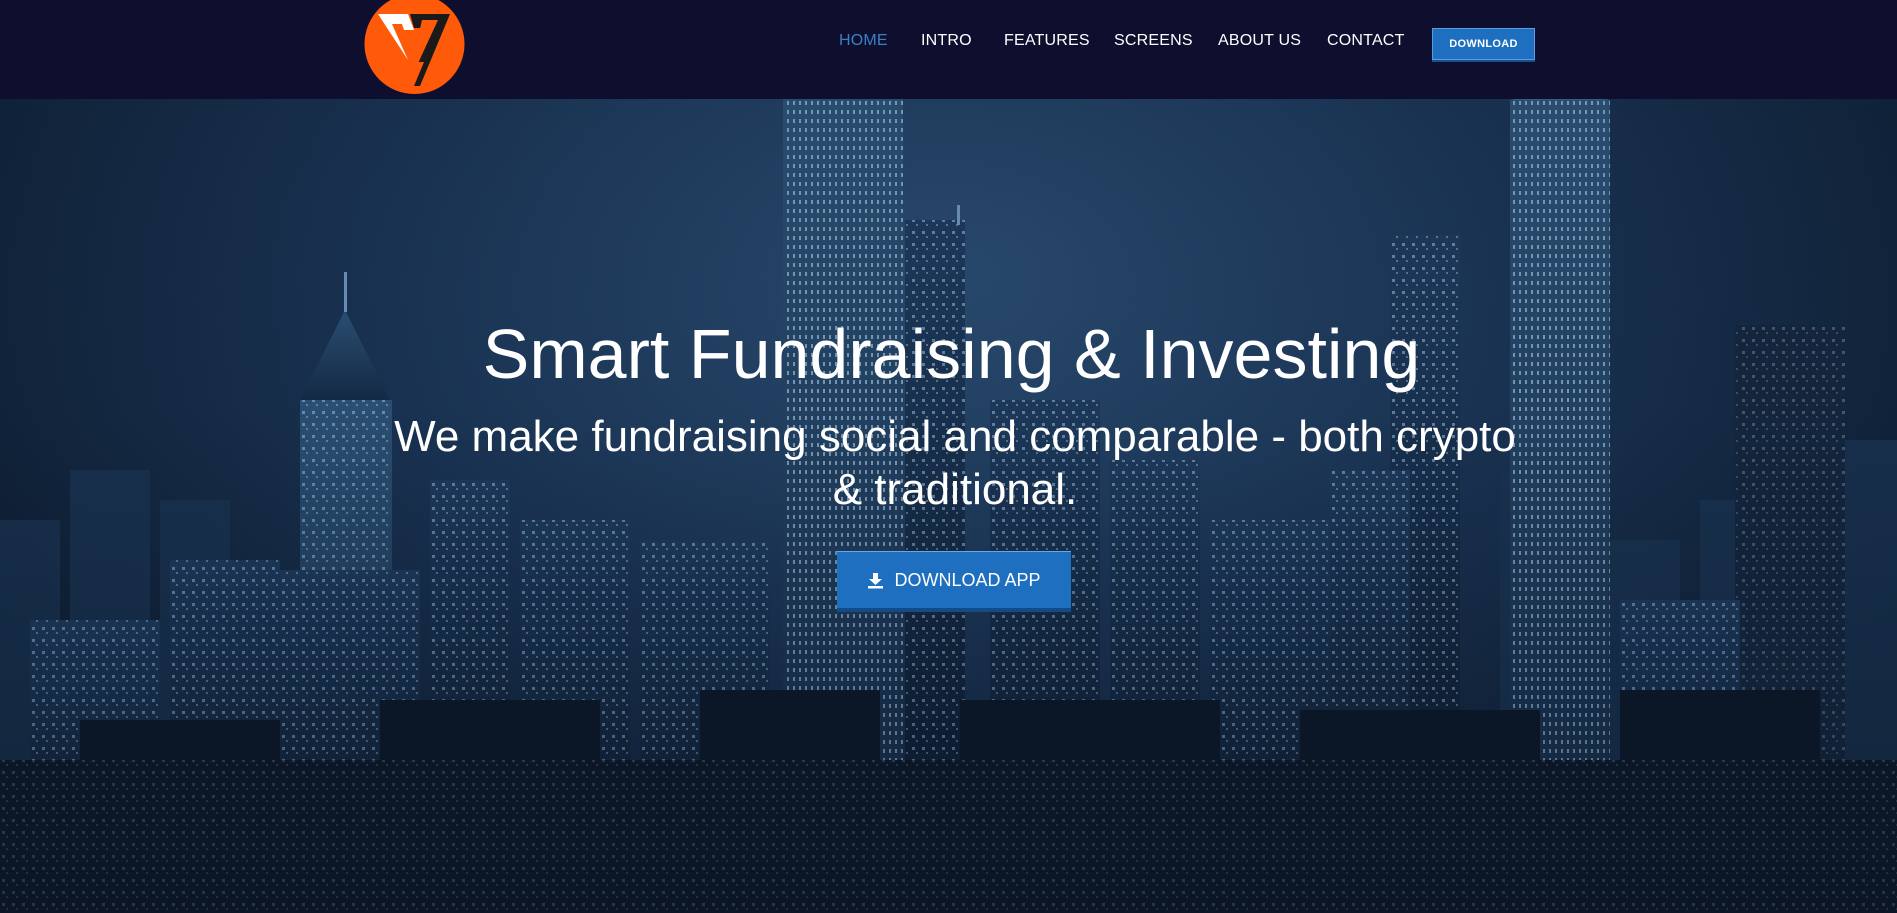 The height and width of the screenshot is (913, 1897). Describe the element at coordinates (1483, 44) in the screenshot. I see `header-download-button: DOWNLOAD` at that location.